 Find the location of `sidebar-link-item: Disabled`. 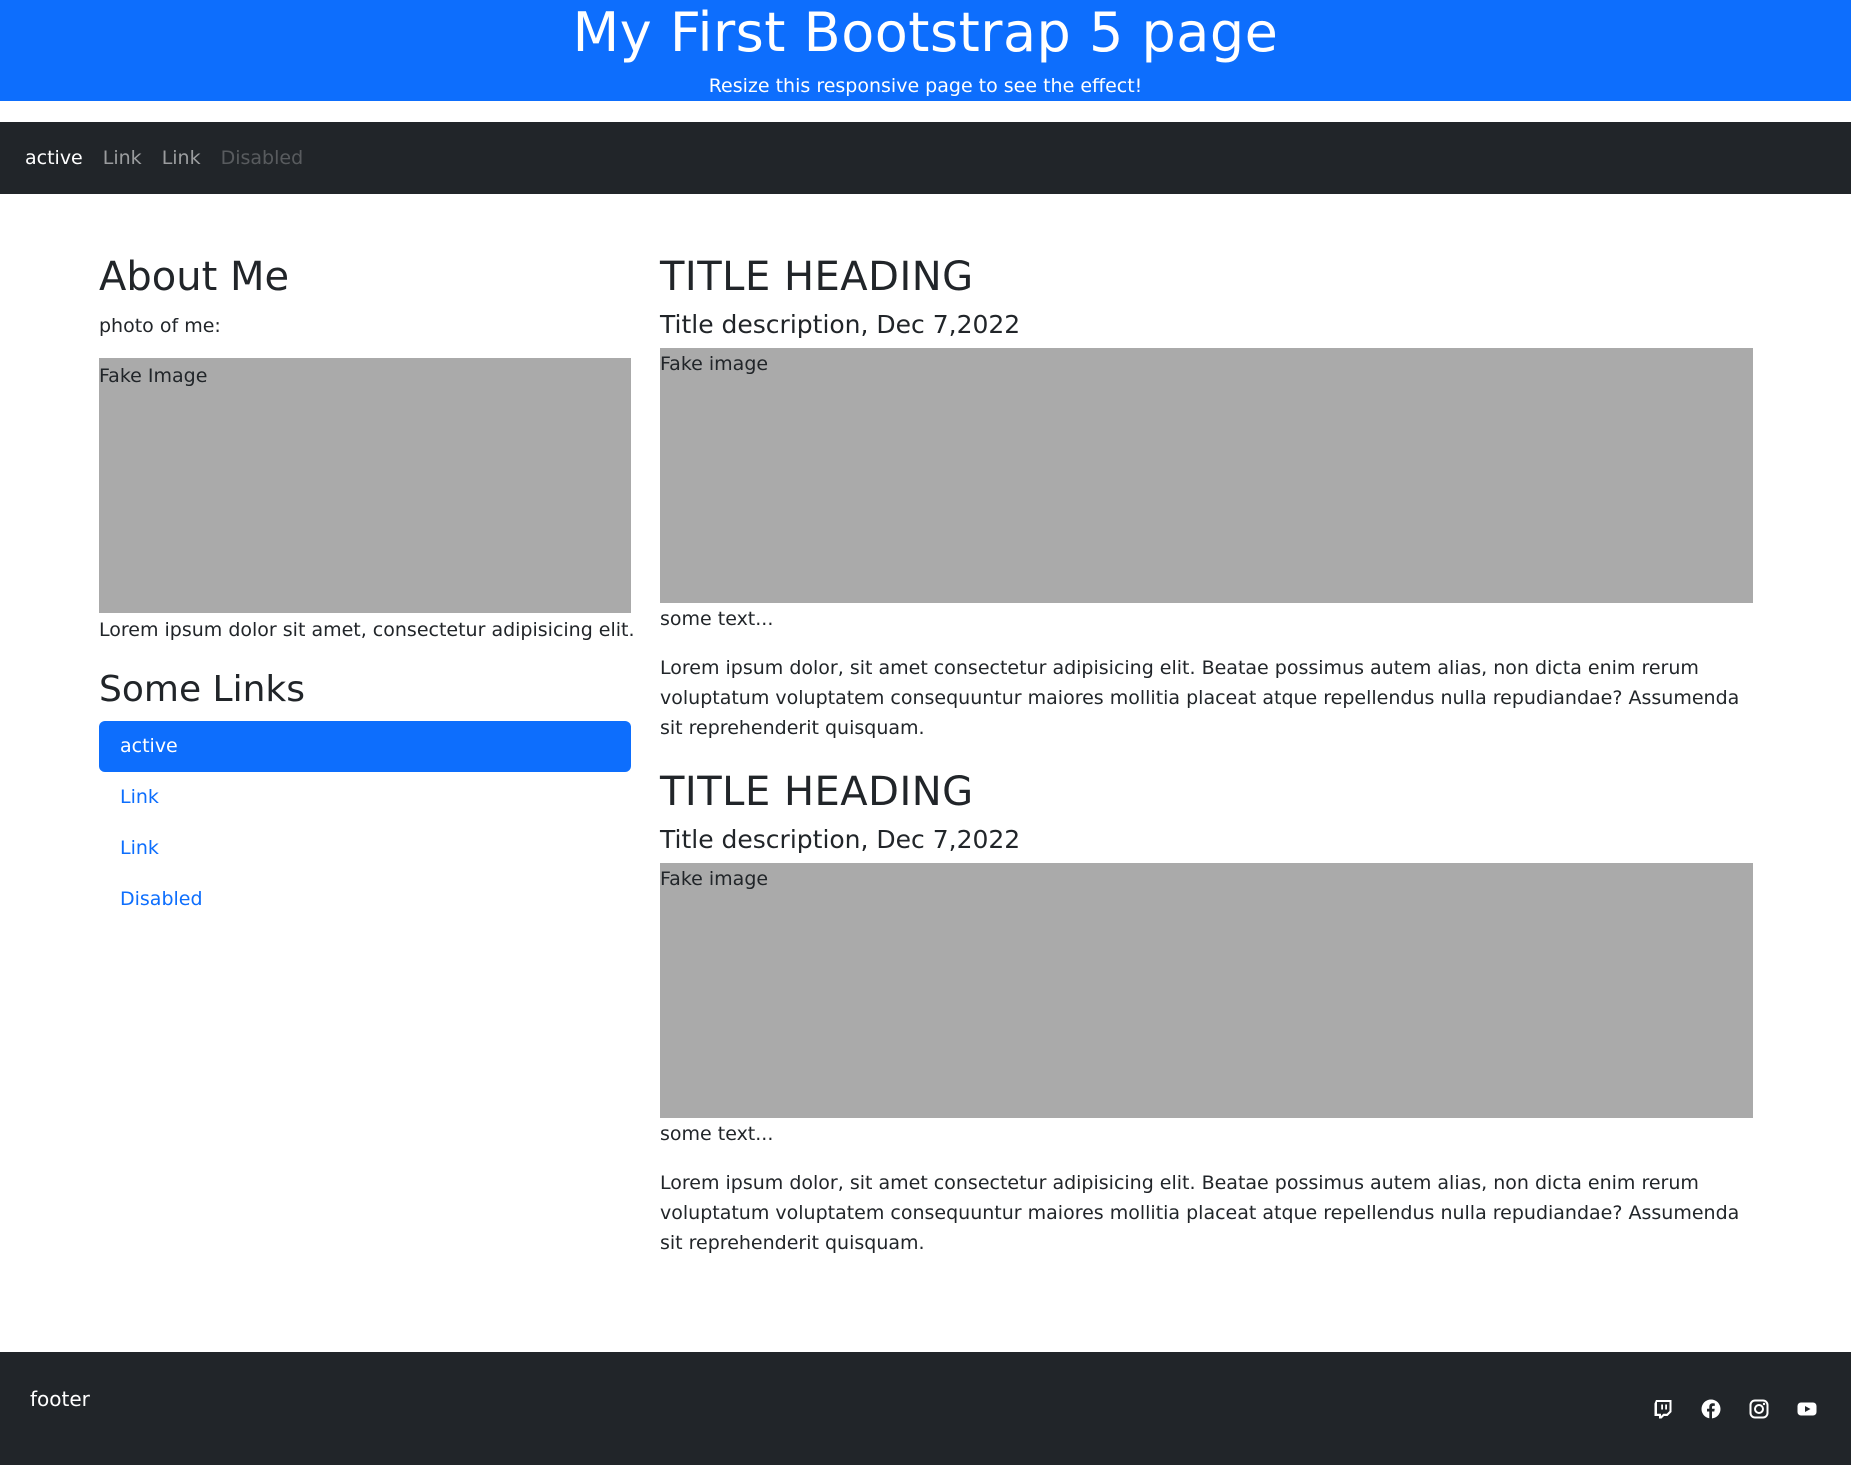

sidebar-link-item: Disabled is located at coordinates (365, 899).